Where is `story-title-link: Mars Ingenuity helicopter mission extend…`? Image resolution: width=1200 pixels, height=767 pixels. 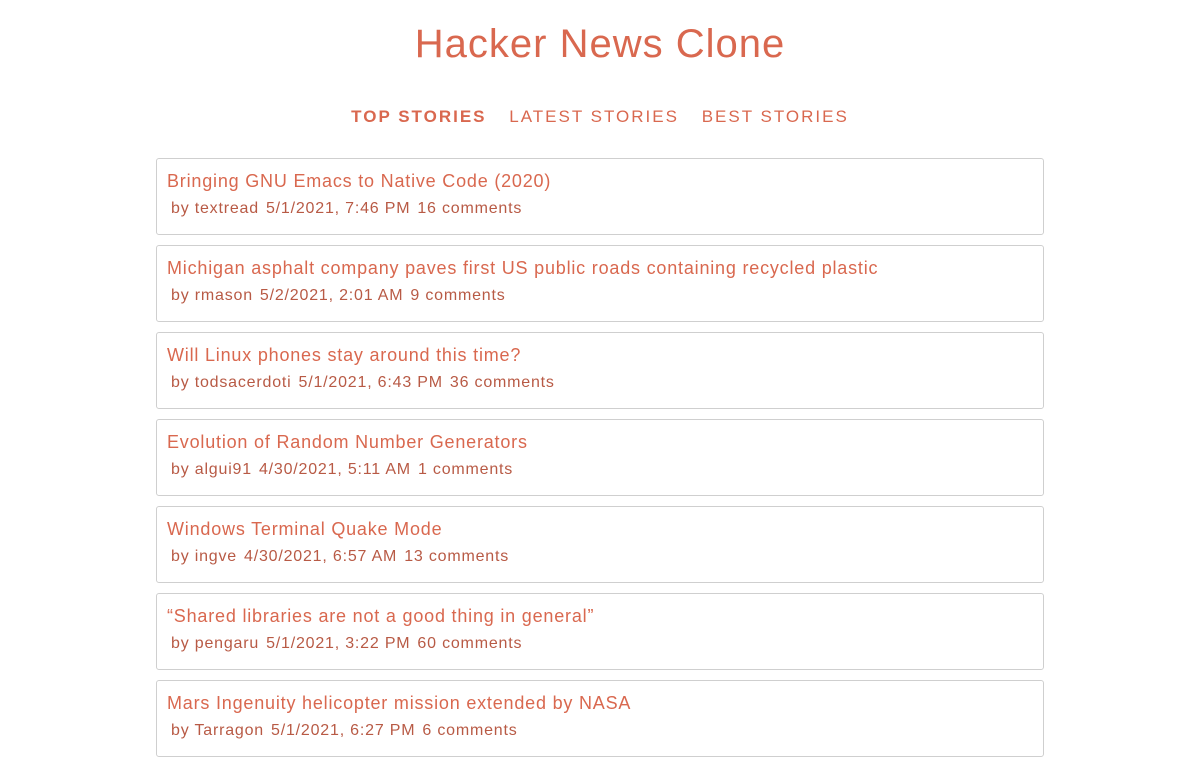 story-title-link: Mars Ingenuity helicopter mission extend… is located at coordinates (600, 703).